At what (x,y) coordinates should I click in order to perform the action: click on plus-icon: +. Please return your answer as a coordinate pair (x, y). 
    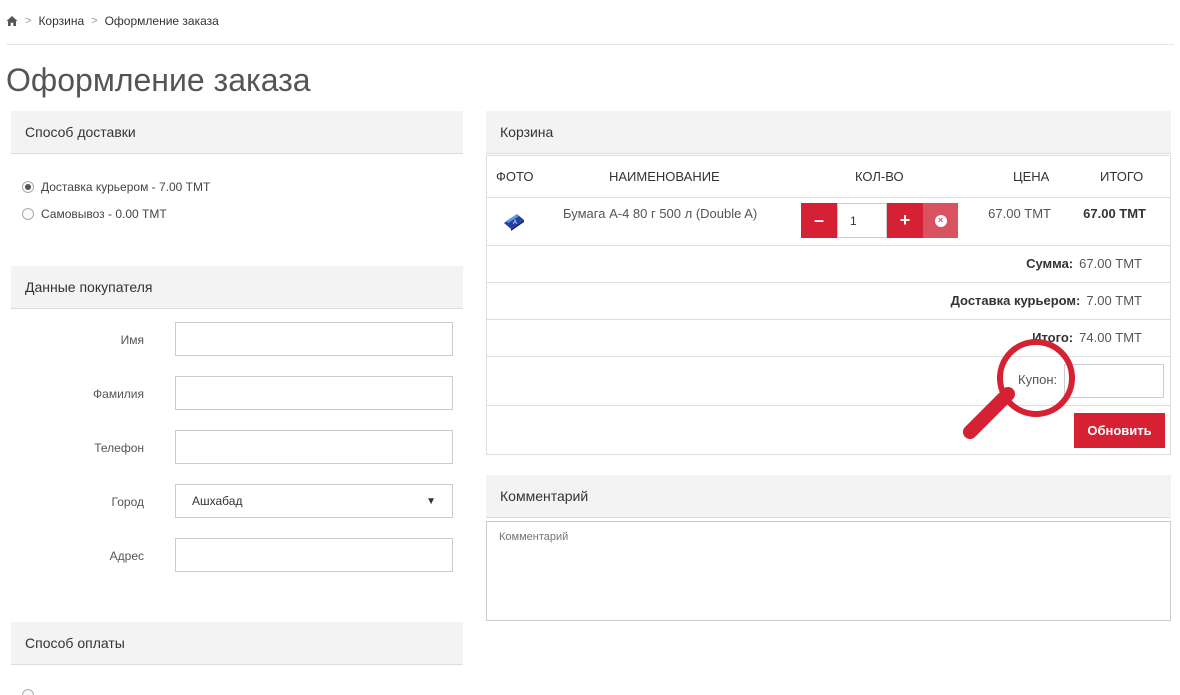
    Looking at the image, I should click on (905, 220).